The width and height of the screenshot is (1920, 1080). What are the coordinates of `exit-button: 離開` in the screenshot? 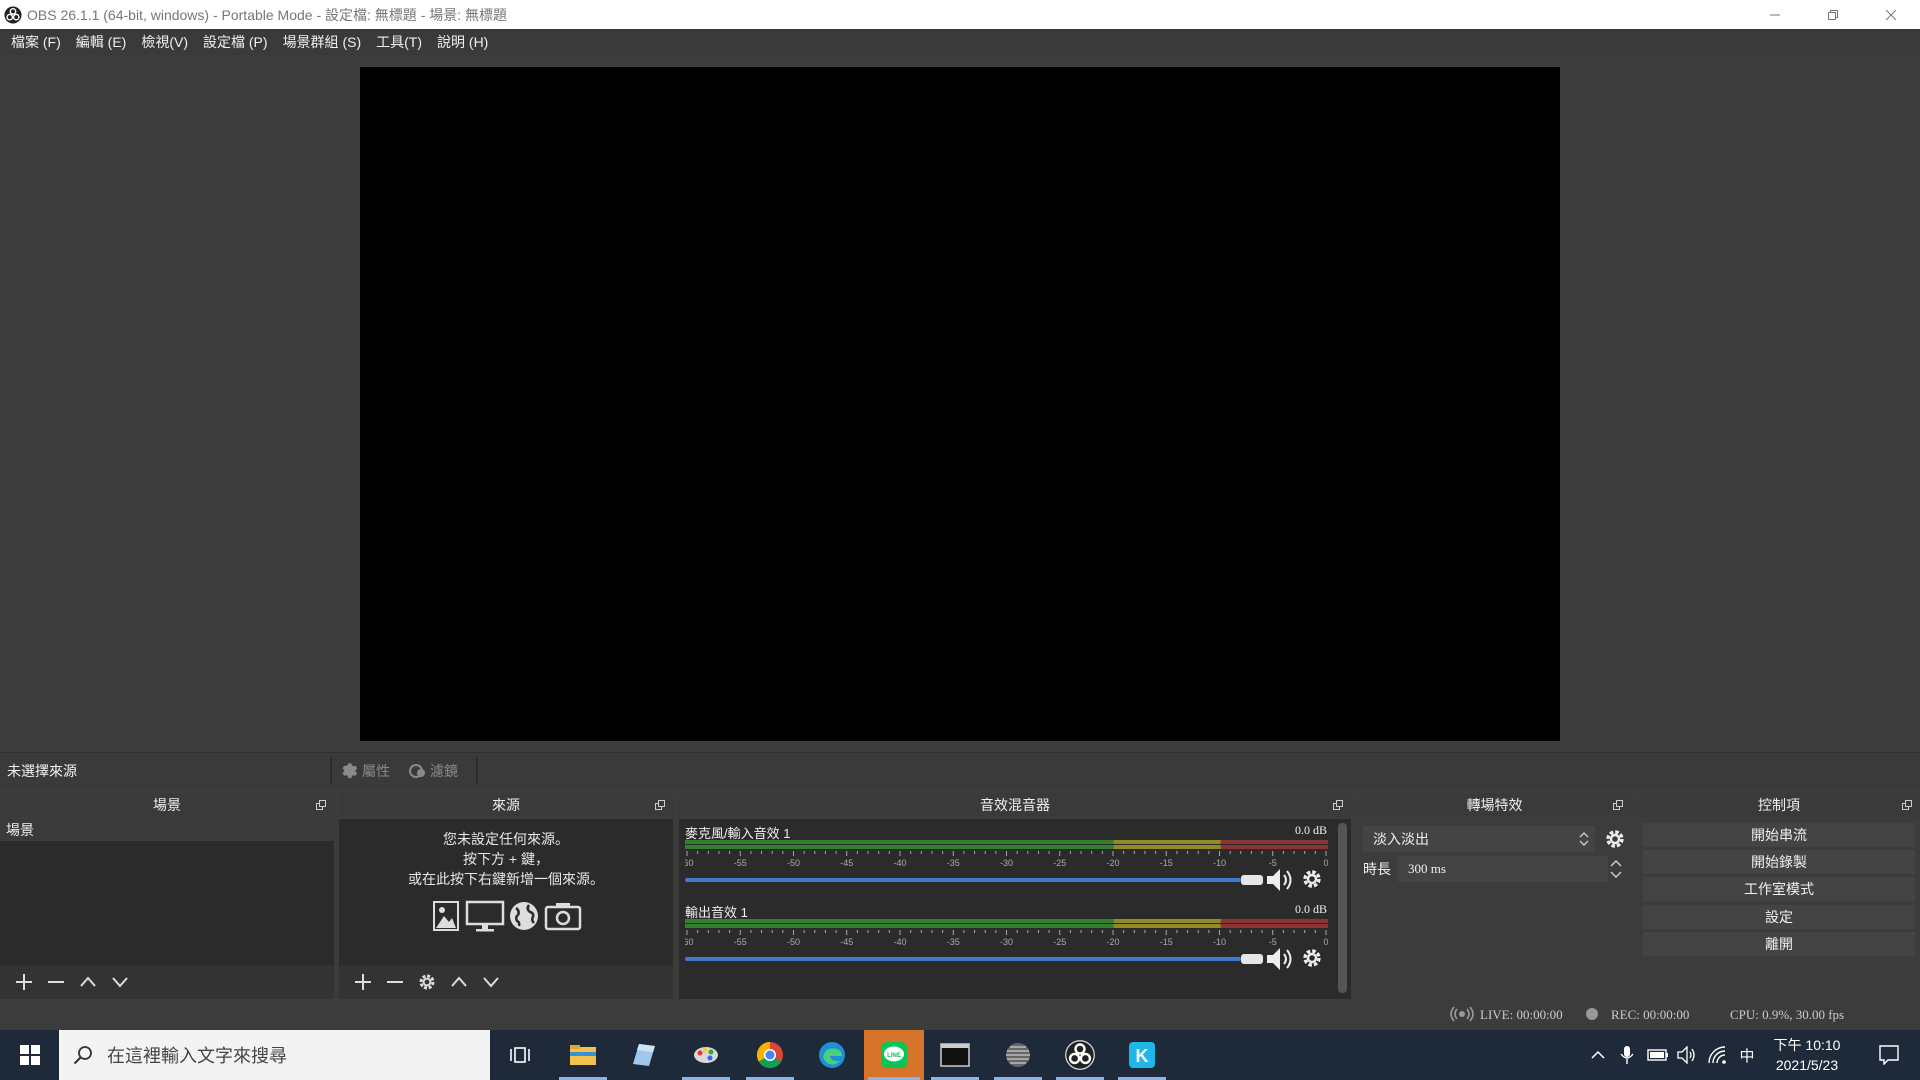 It's located at (1779, 944).